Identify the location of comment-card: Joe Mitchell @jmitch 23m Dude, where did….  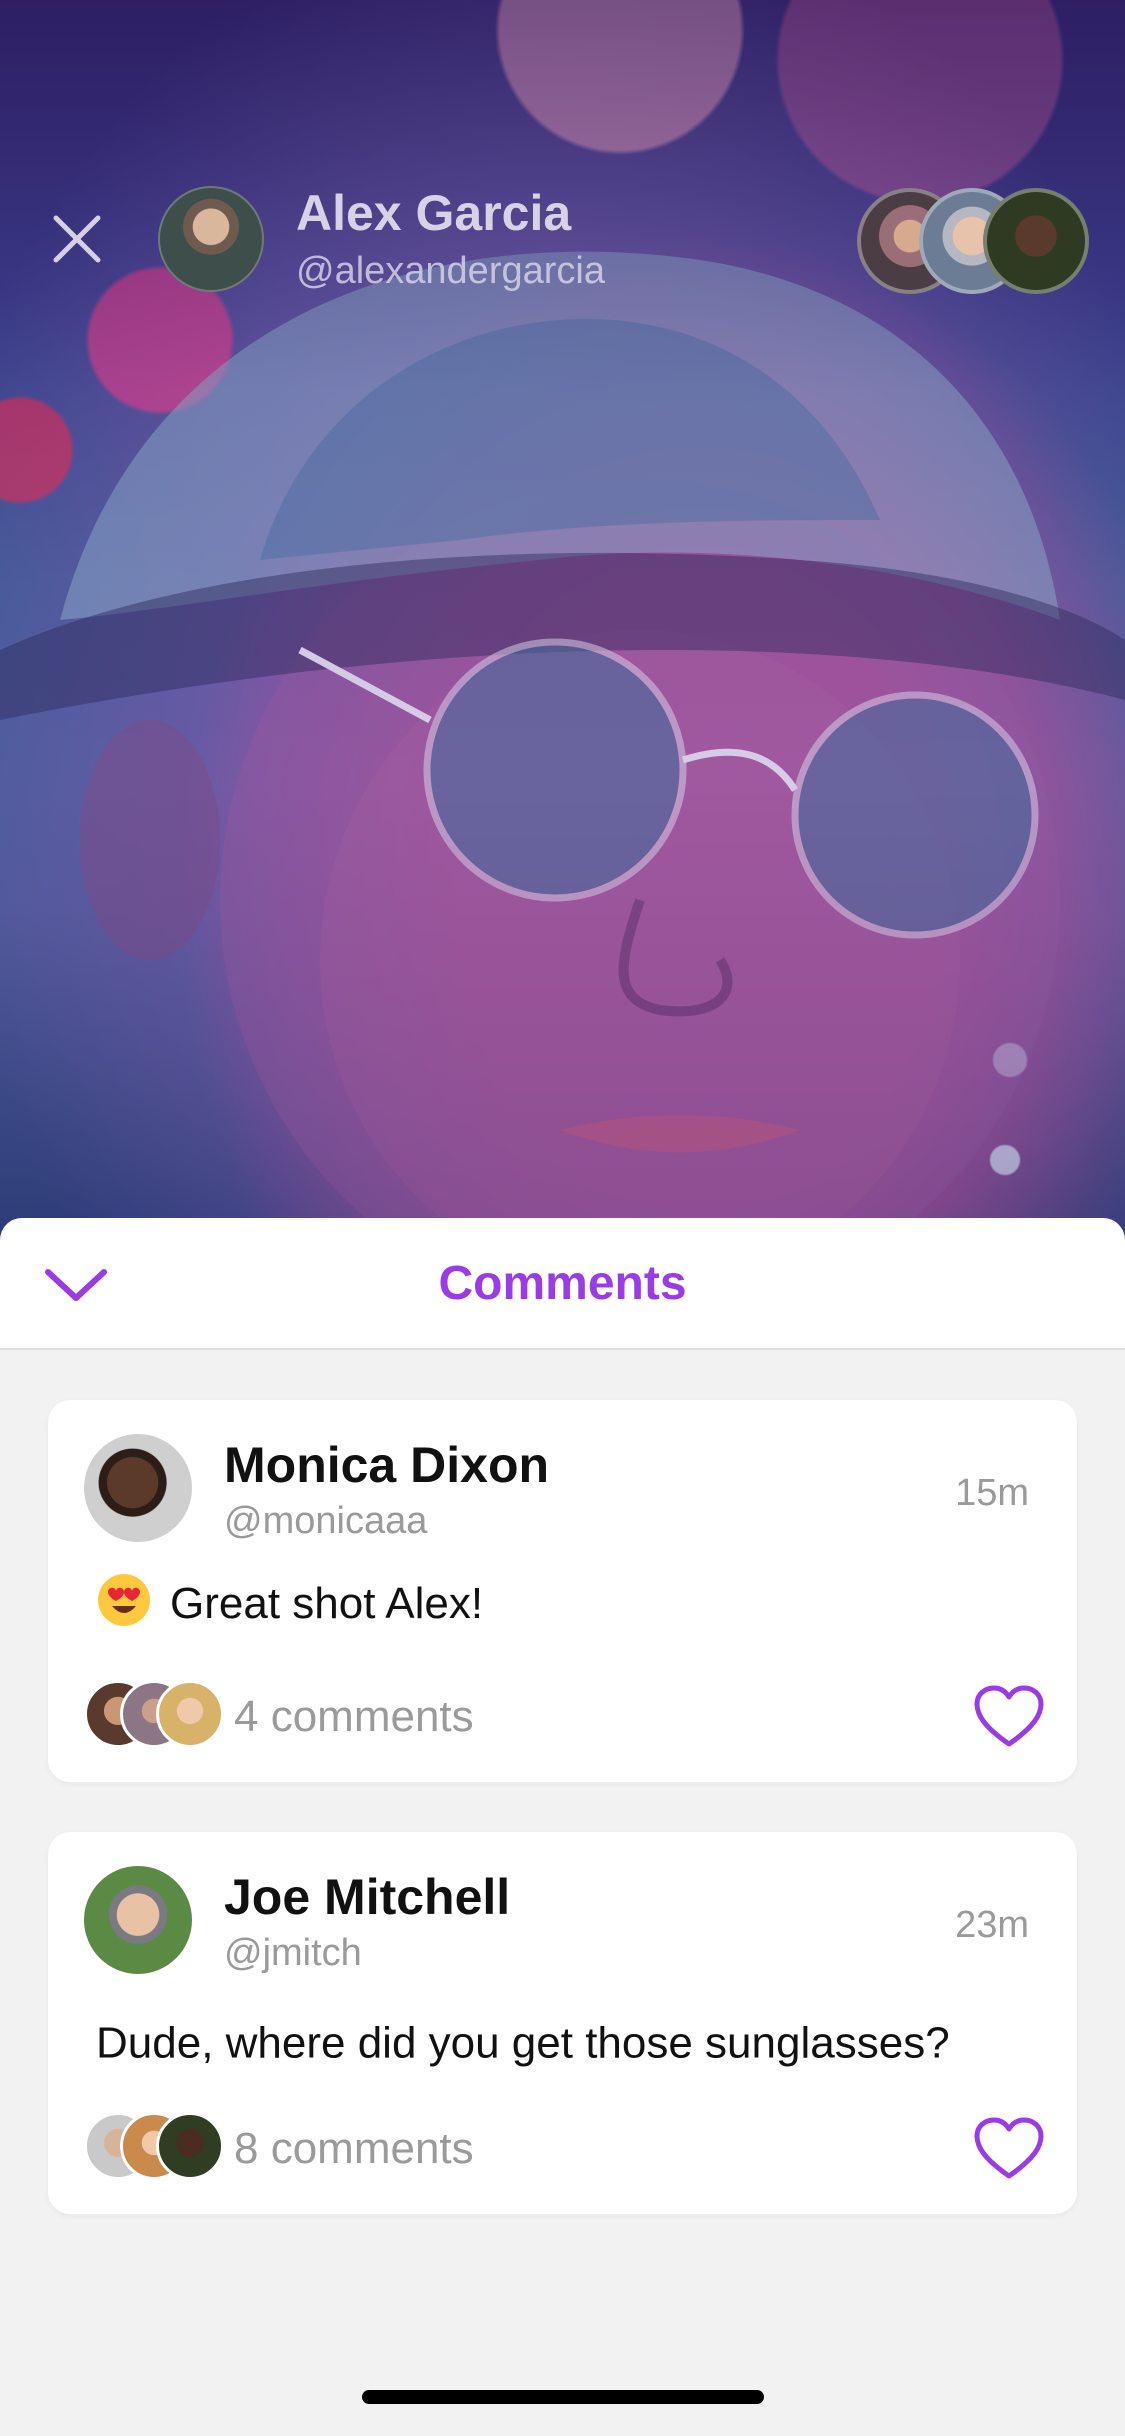
(562, 2023).